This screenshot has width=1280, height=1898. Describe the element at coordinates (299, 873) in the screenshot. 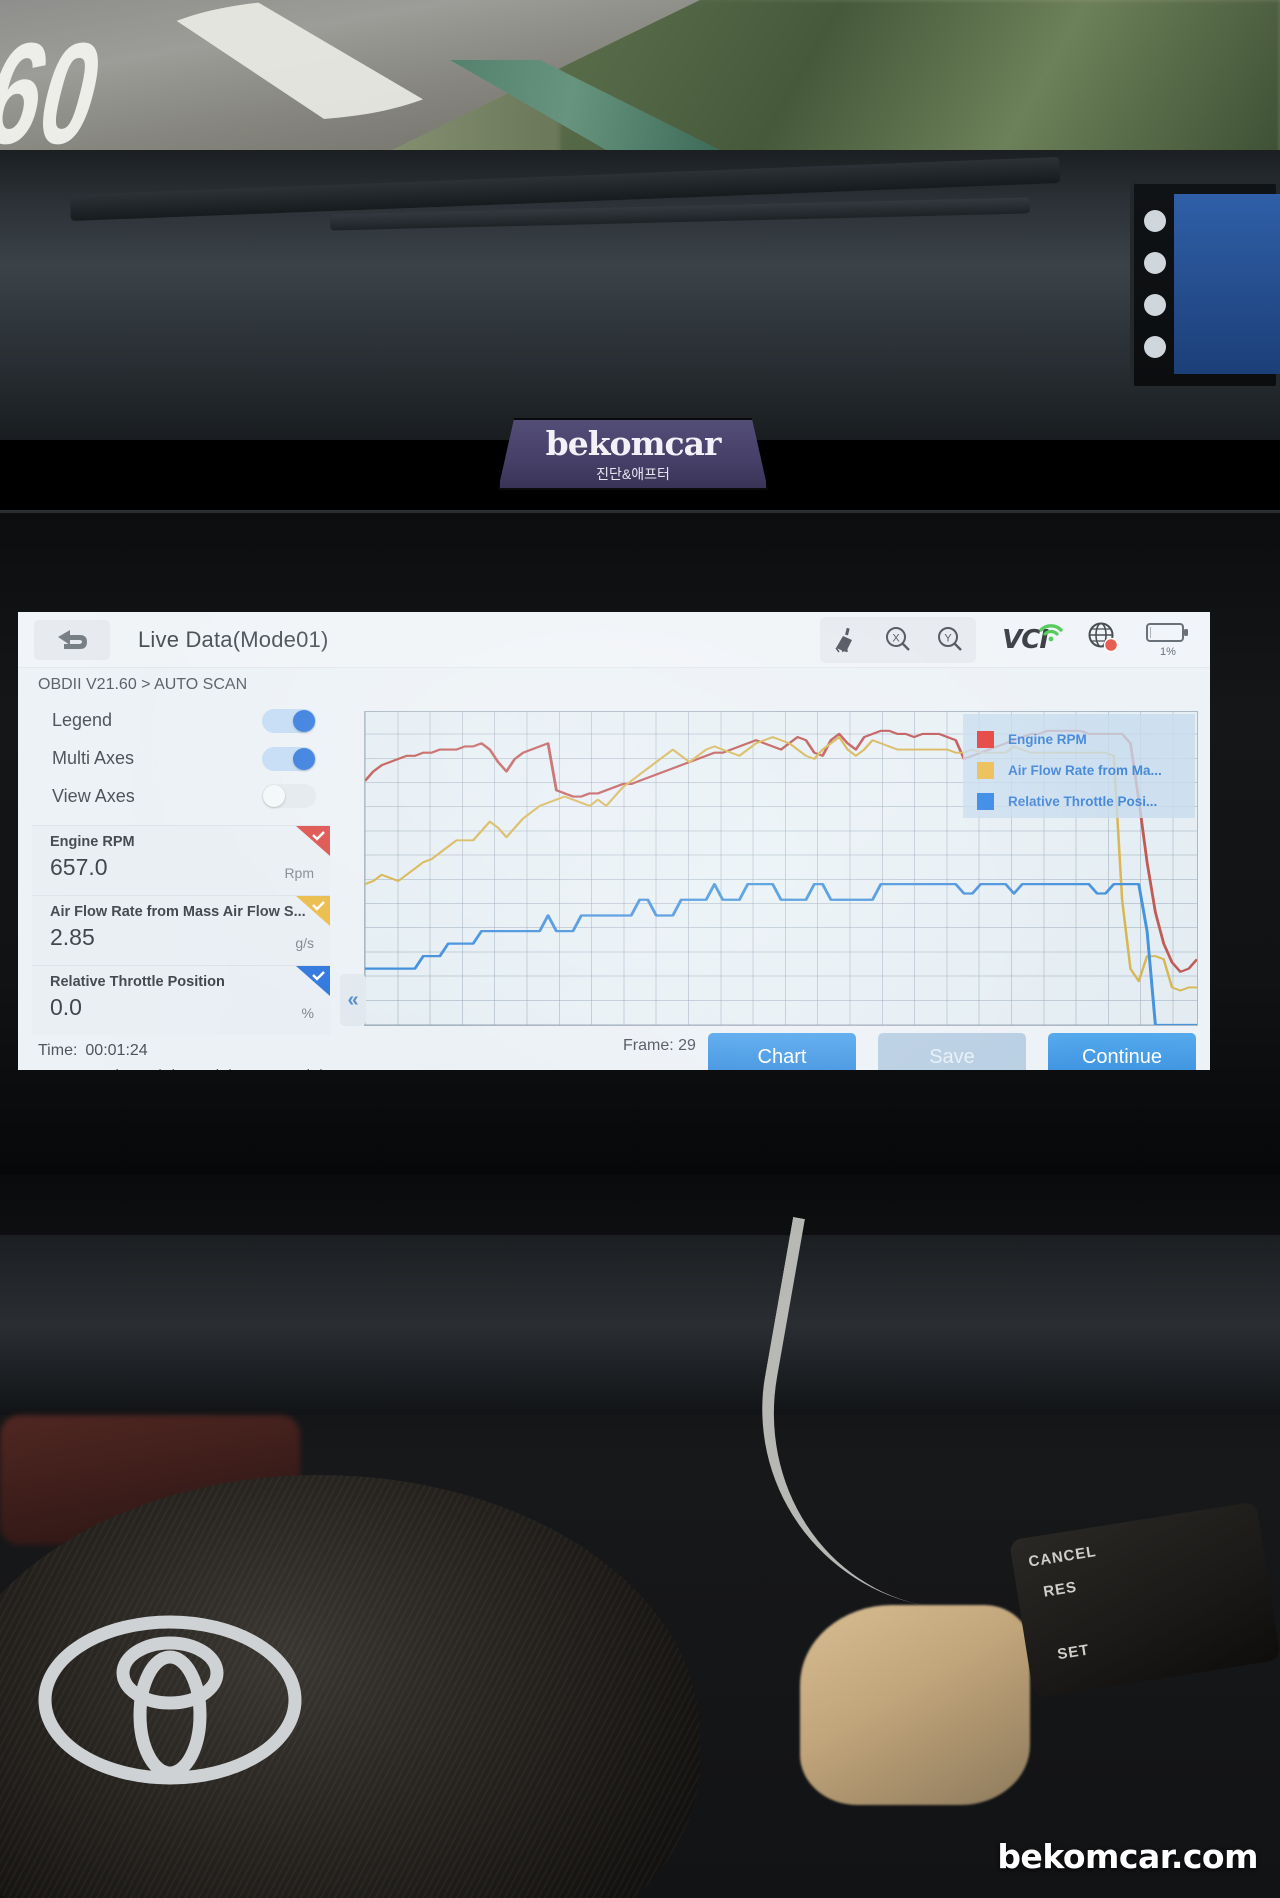

I see `pid-unit: Rpm` at that location.